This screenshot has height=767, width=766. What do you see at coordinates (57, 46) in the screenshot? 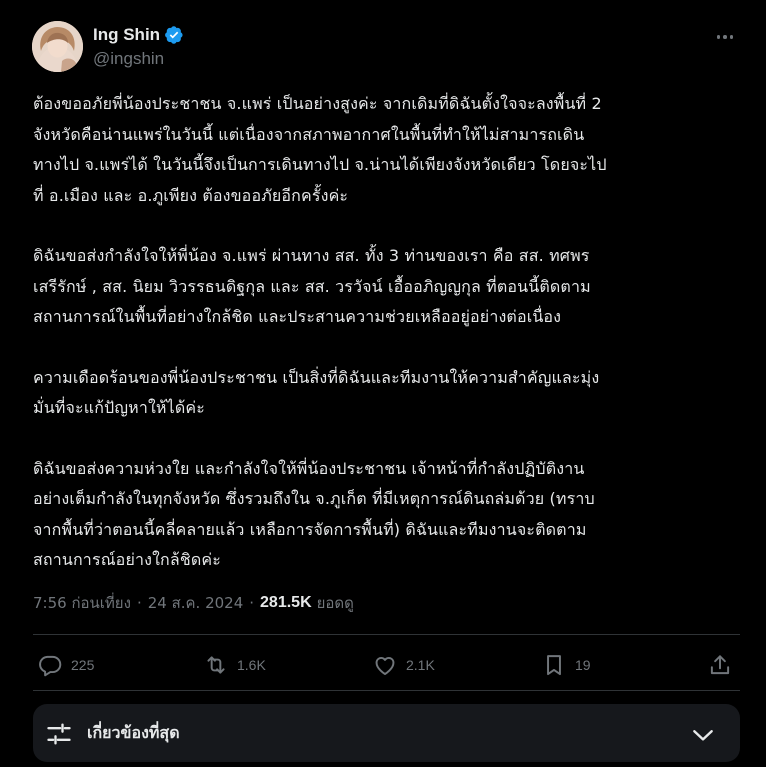
I see `avatar` at bounding box center [57, 46].